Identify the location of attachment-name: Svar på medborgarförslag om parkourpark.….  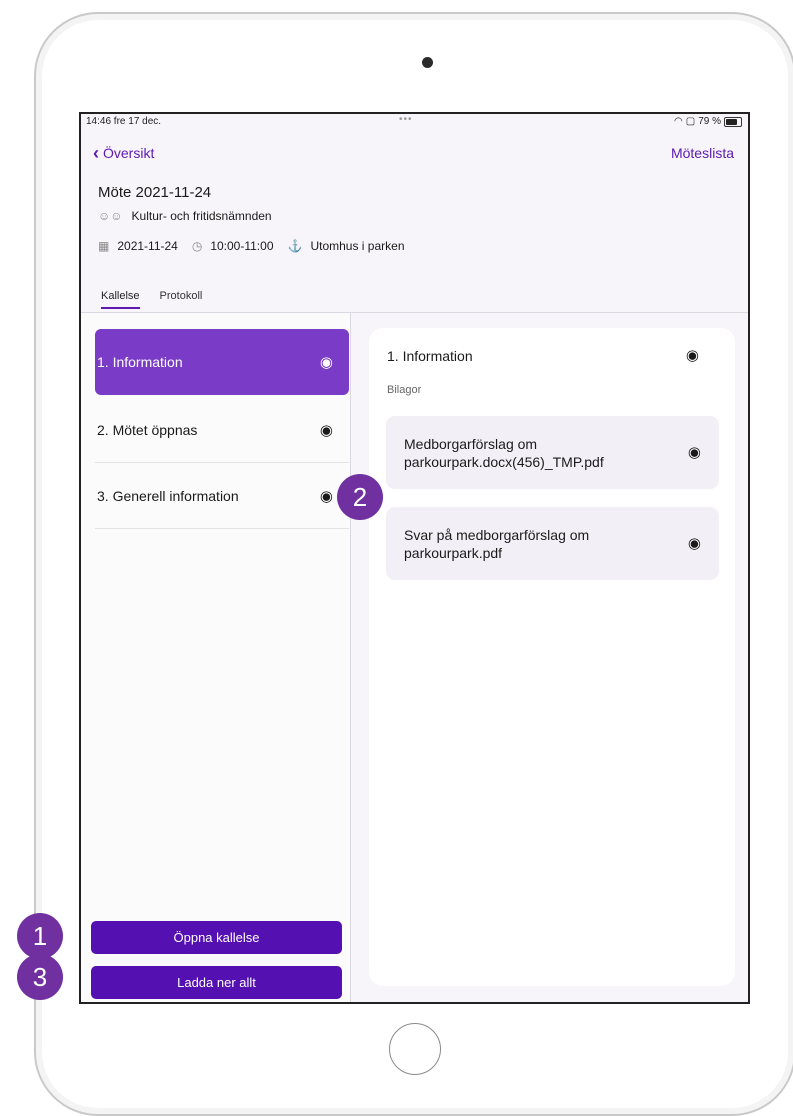
(497, 543).